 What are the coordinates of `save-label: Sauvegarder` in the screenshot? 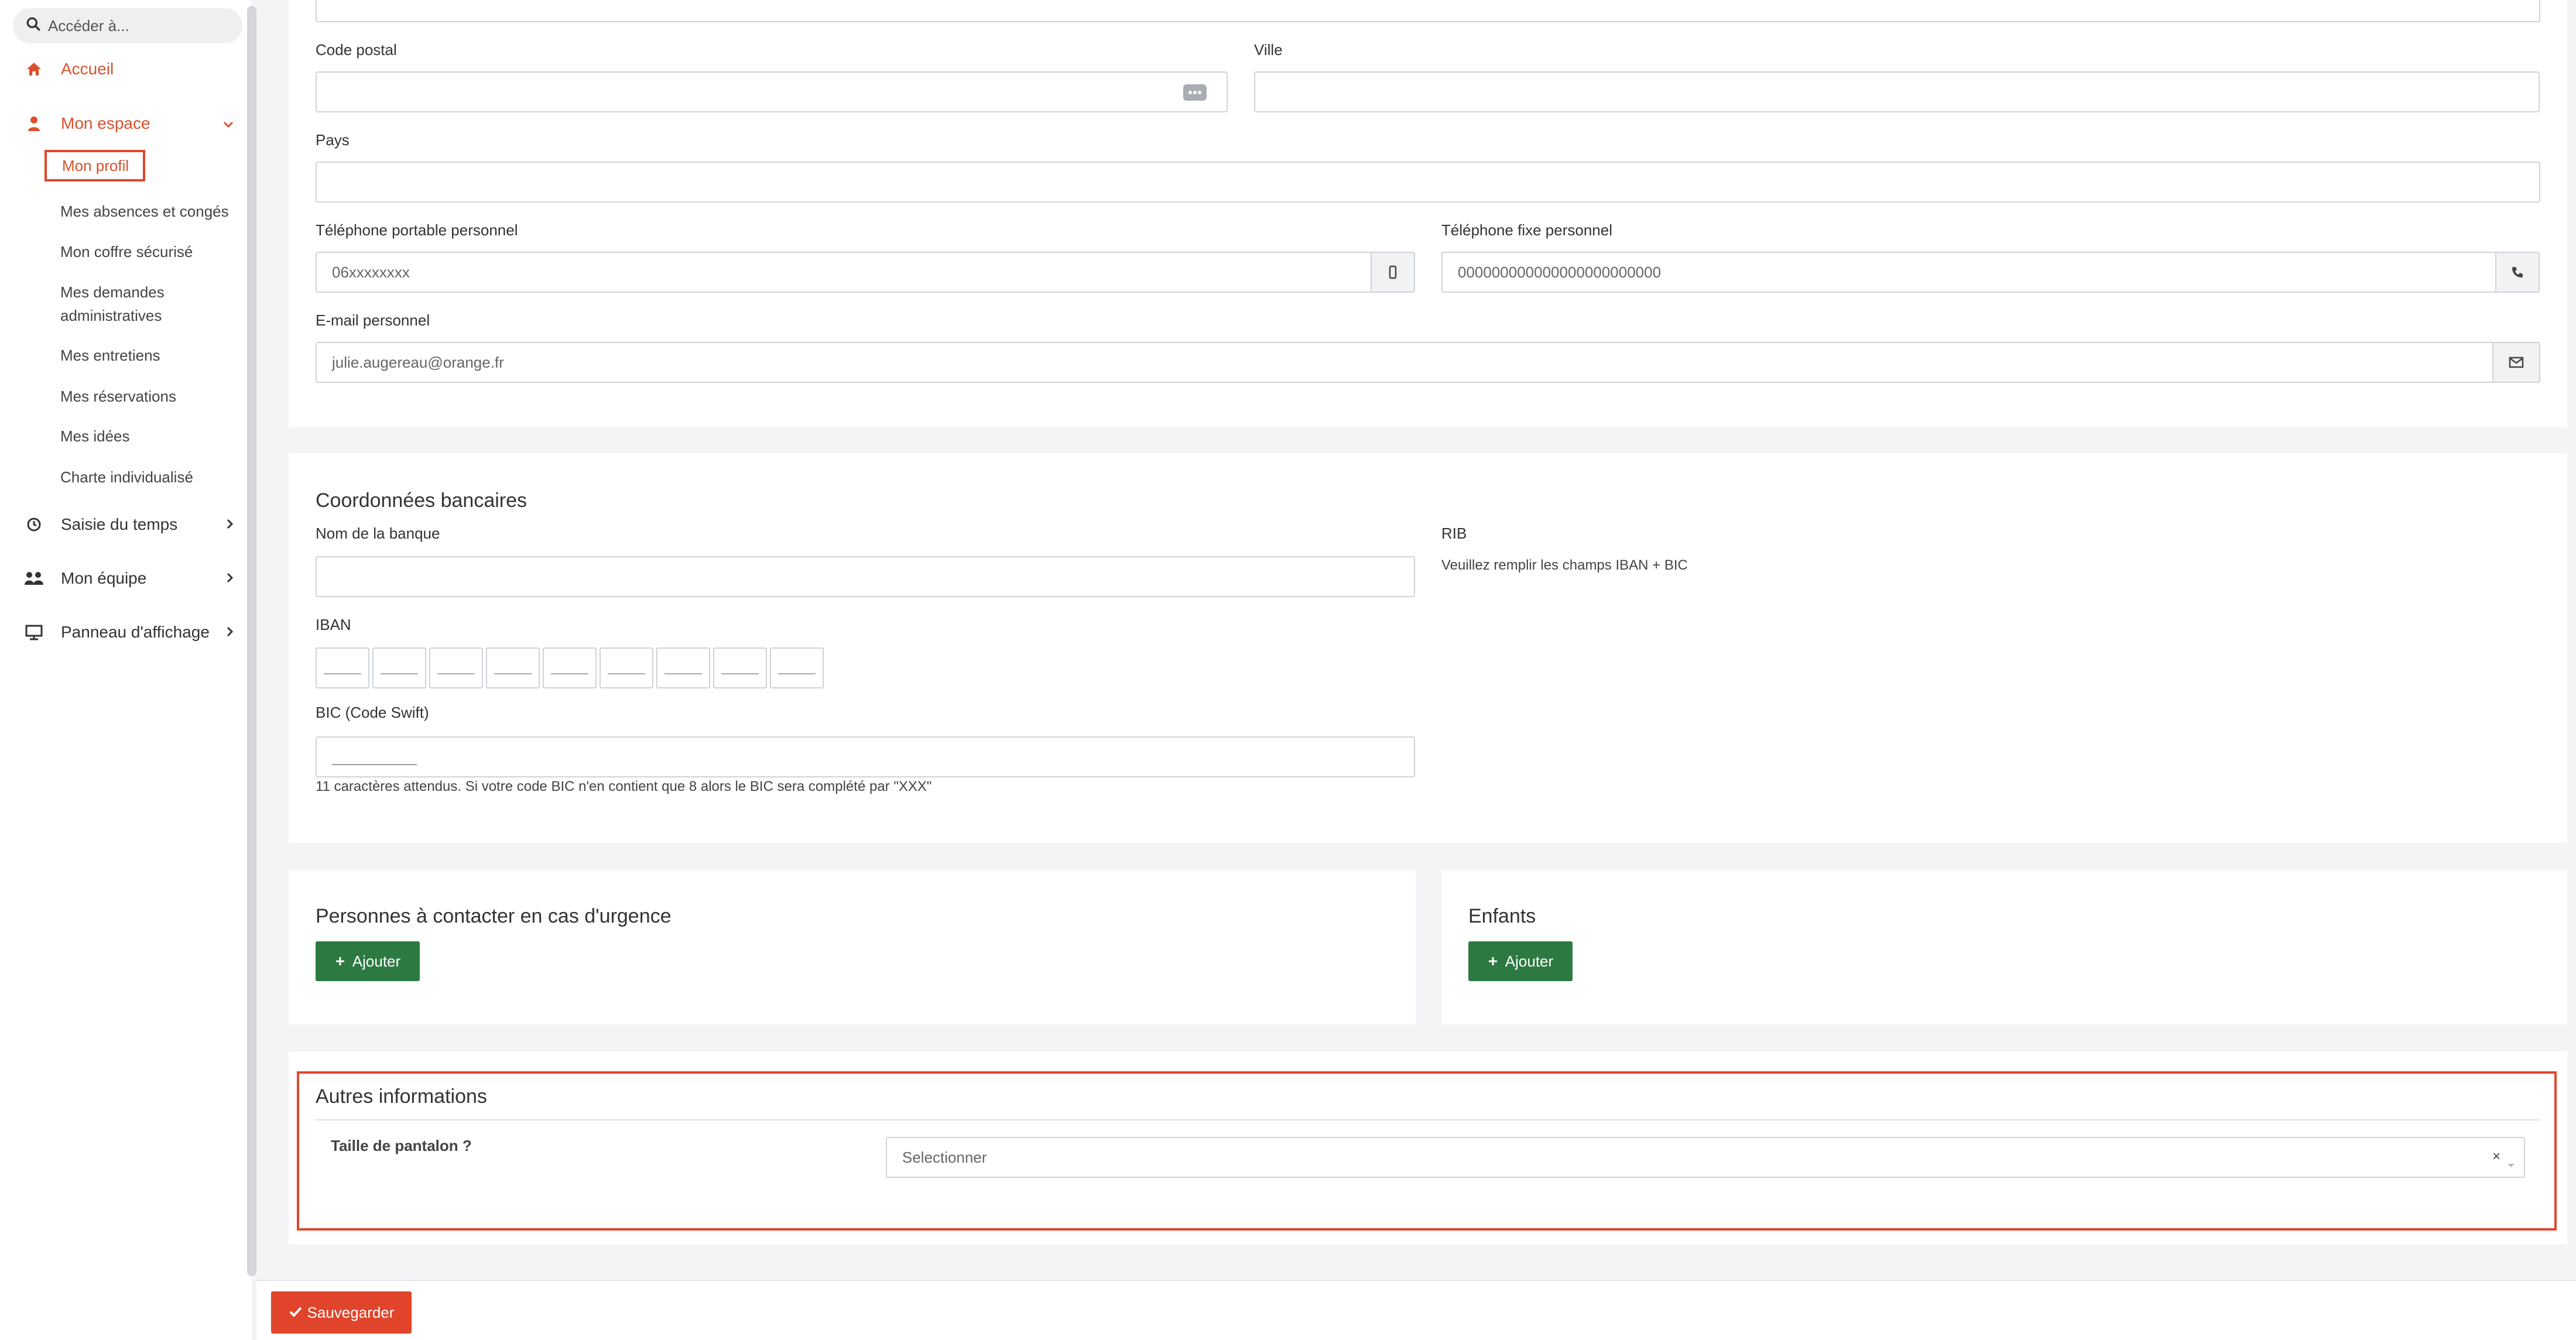 It's located at (351, 1312).